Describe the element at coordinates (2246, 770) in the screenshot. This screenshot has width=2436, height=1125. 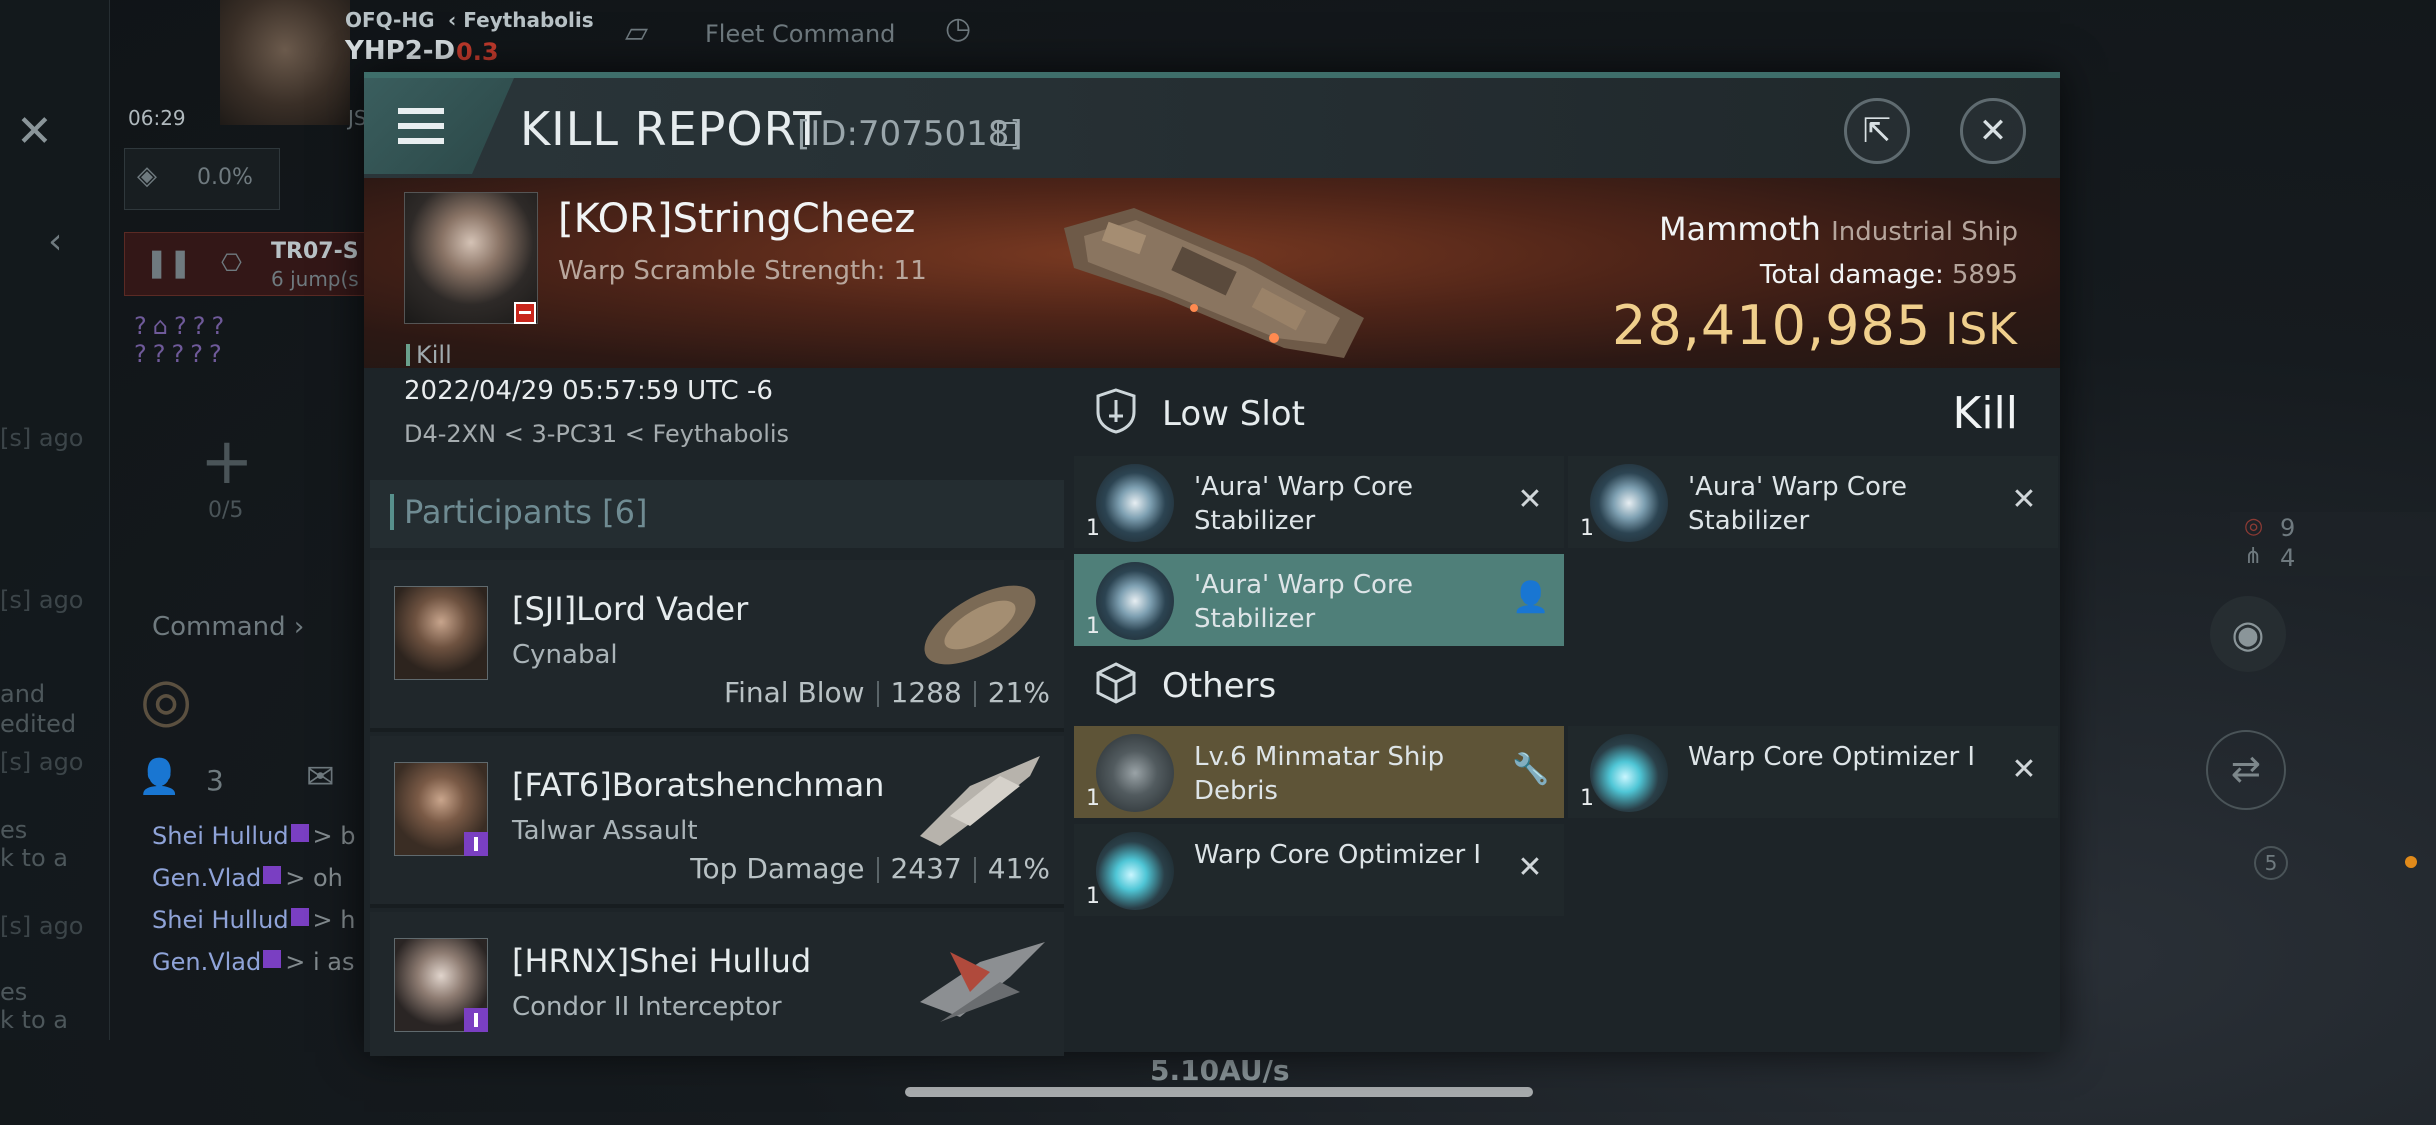
I see `swap-icon: ⇄` at that location.